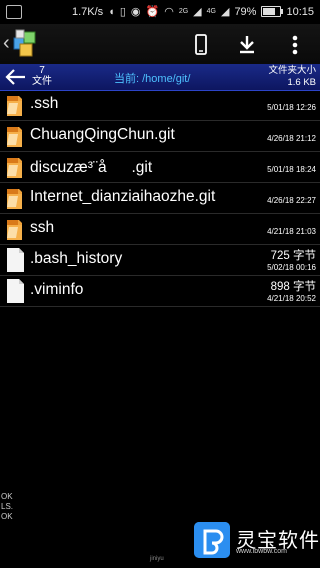 This screenshot has height=568, width=320. I want to click on status-bar: 1.7K/s ◖ ▯ ◉ ⏰ ◠ 2G ◢ 4G ◢ 79% 10:15, so click(160, 12).